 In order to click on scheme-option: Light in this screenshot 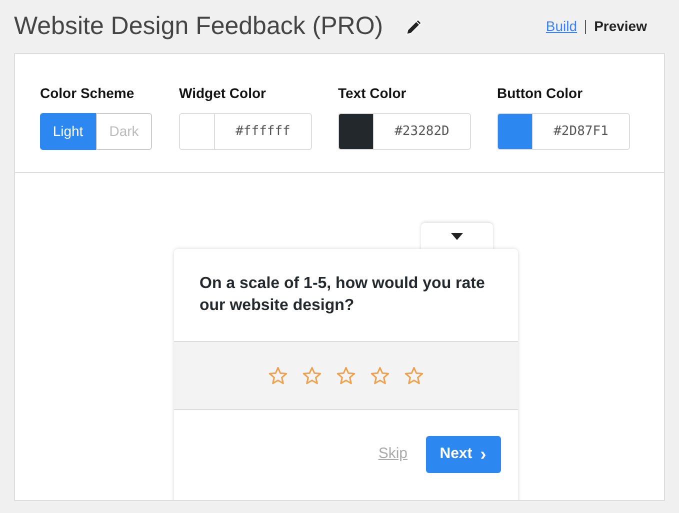, I will do `click(68, 131)`.